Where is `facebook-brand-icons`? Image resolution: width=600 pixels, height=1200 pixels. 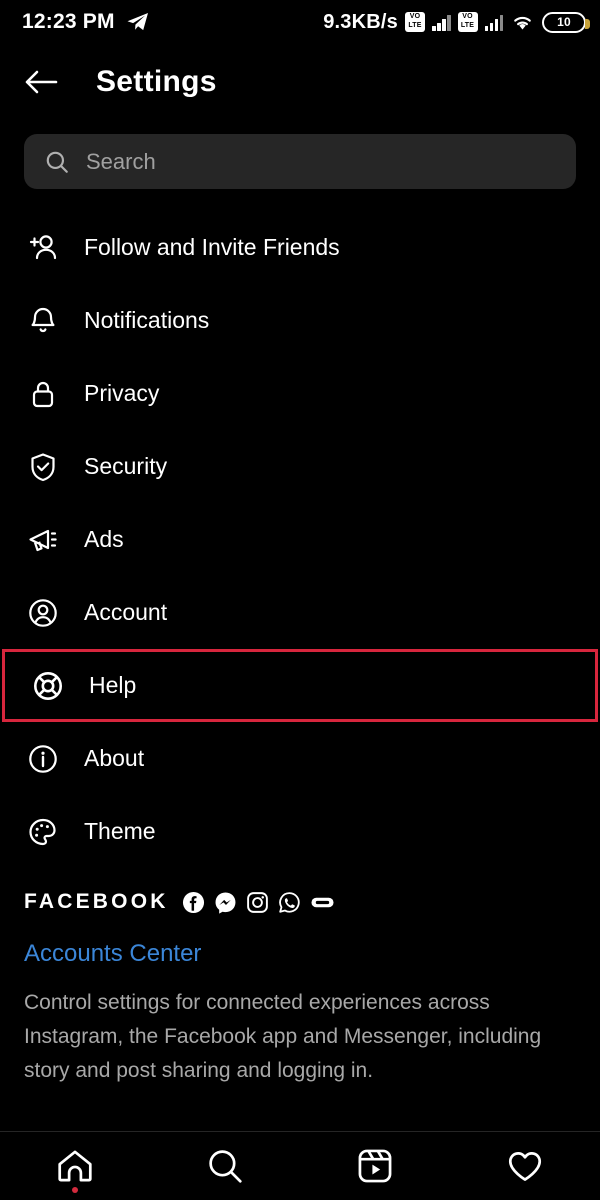
facebook-brand-icons is located at coordinates (258, 902).